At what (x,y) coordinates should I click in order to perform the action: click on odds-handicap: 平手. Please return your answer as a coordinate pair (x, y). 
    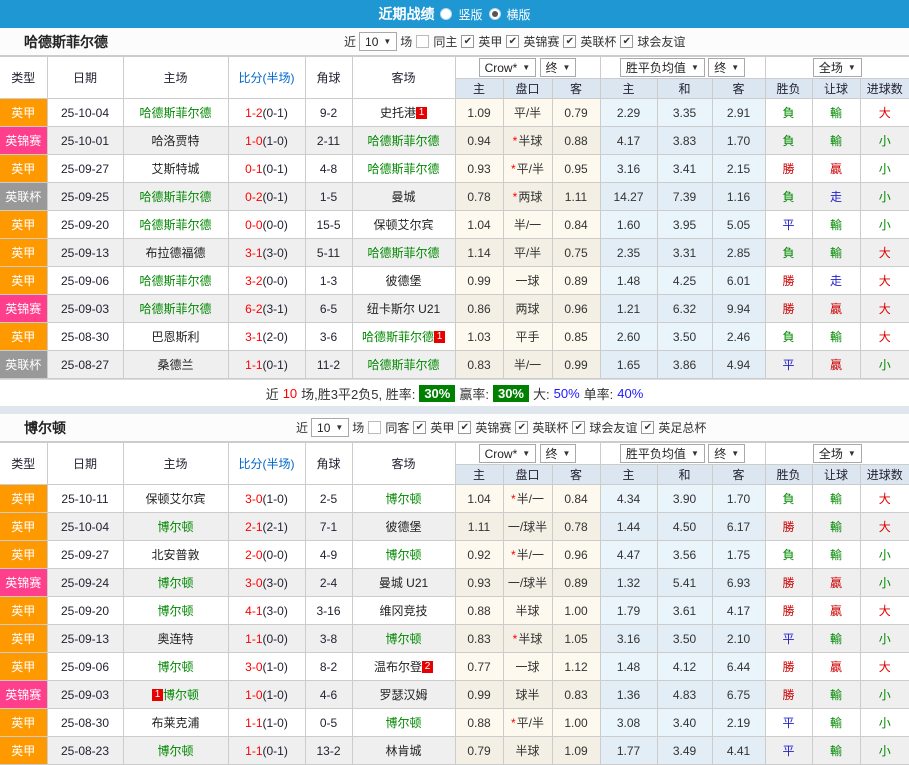
    Looking at the image, I should click on (527, 336).